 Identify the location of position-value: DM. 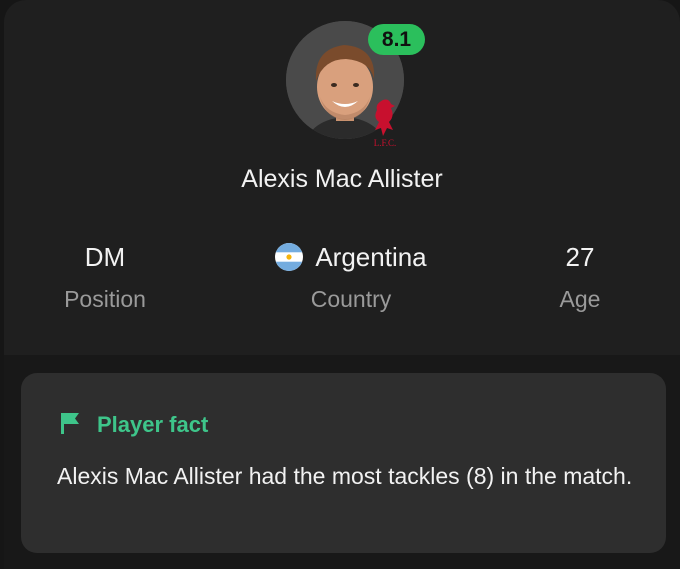
(105, 257).